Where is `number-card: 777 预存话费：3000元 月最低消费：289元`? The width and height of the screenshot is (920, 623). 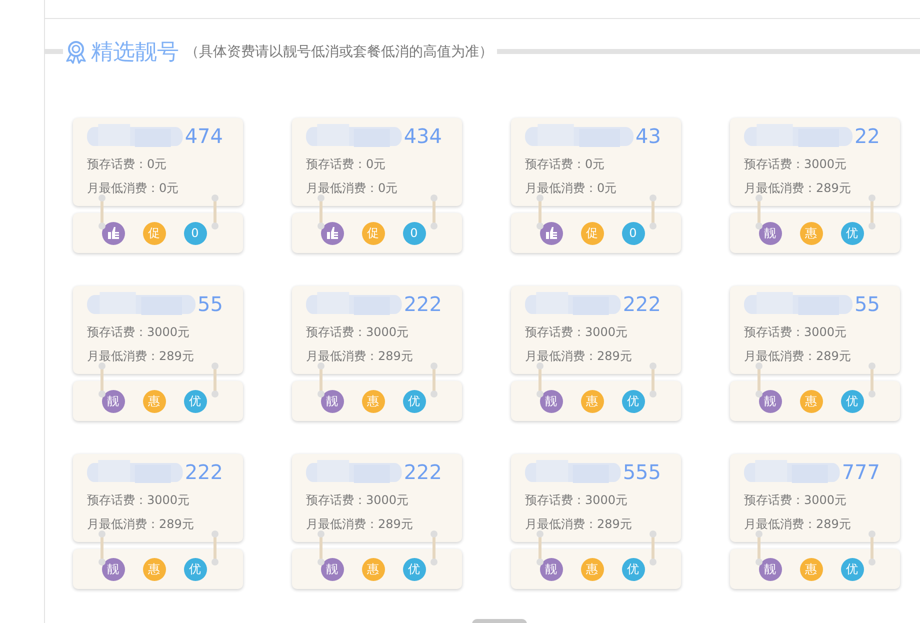
number-card: 777 预存话费：3000元 月最低消费：289元 is located at coordinates (815, 498).